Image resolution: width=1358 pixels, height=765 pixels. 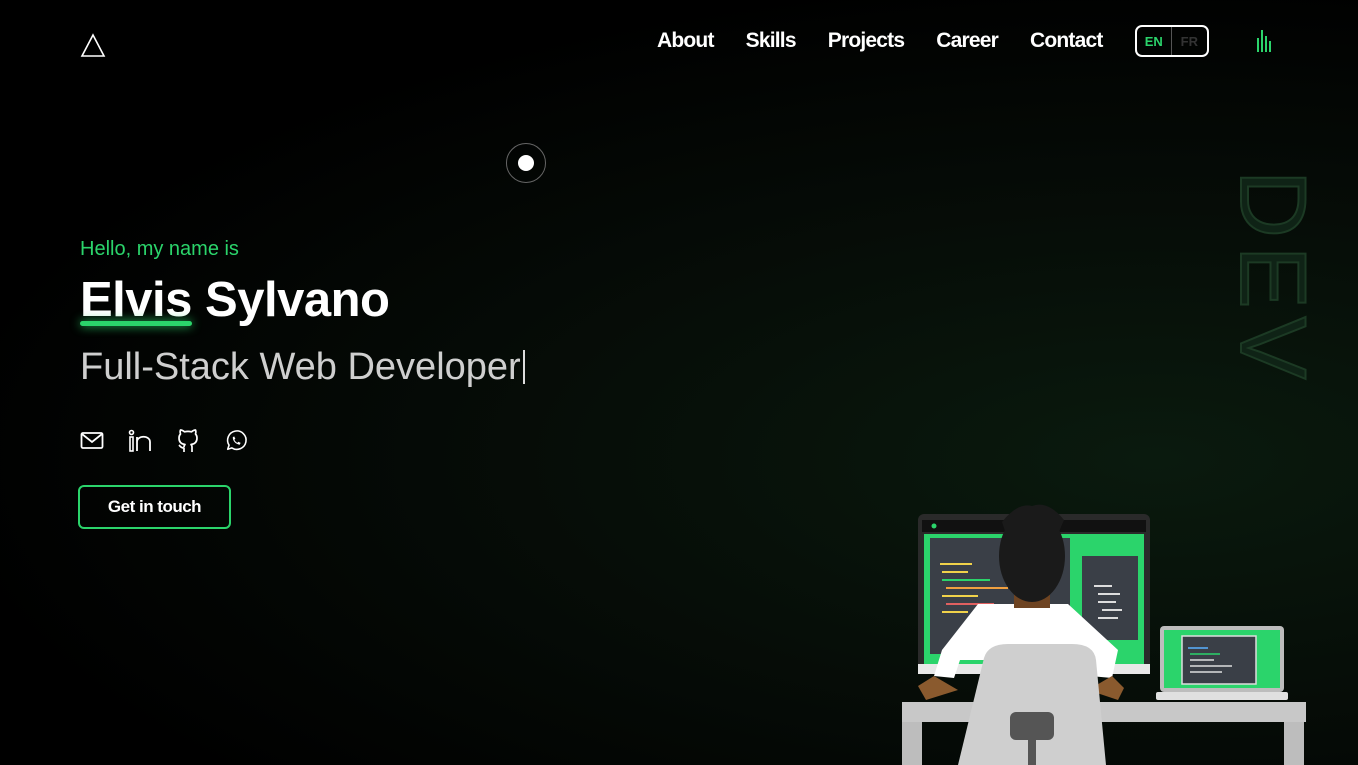 I want to click on social-links, so click(x=176, y=441).